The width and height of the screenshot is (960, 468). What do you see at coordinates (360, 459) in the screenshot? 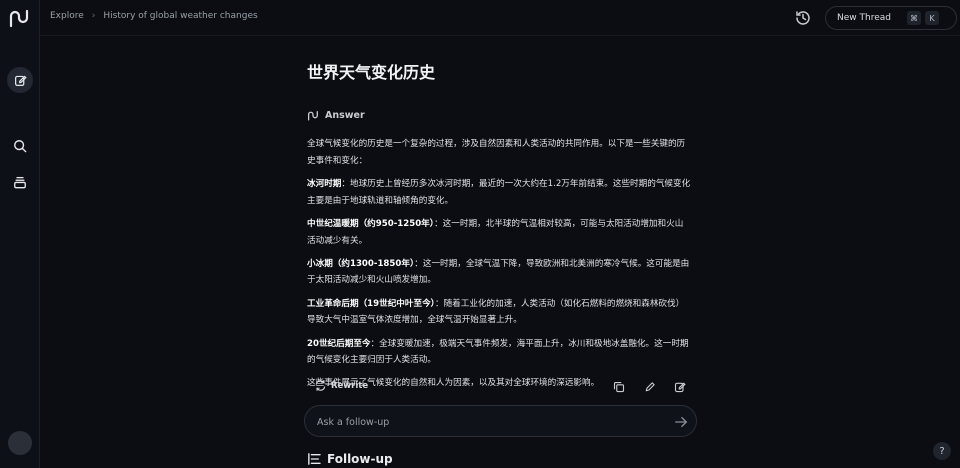
I see `follow-up-title: Follow-up` at bounding box center [360, 459].